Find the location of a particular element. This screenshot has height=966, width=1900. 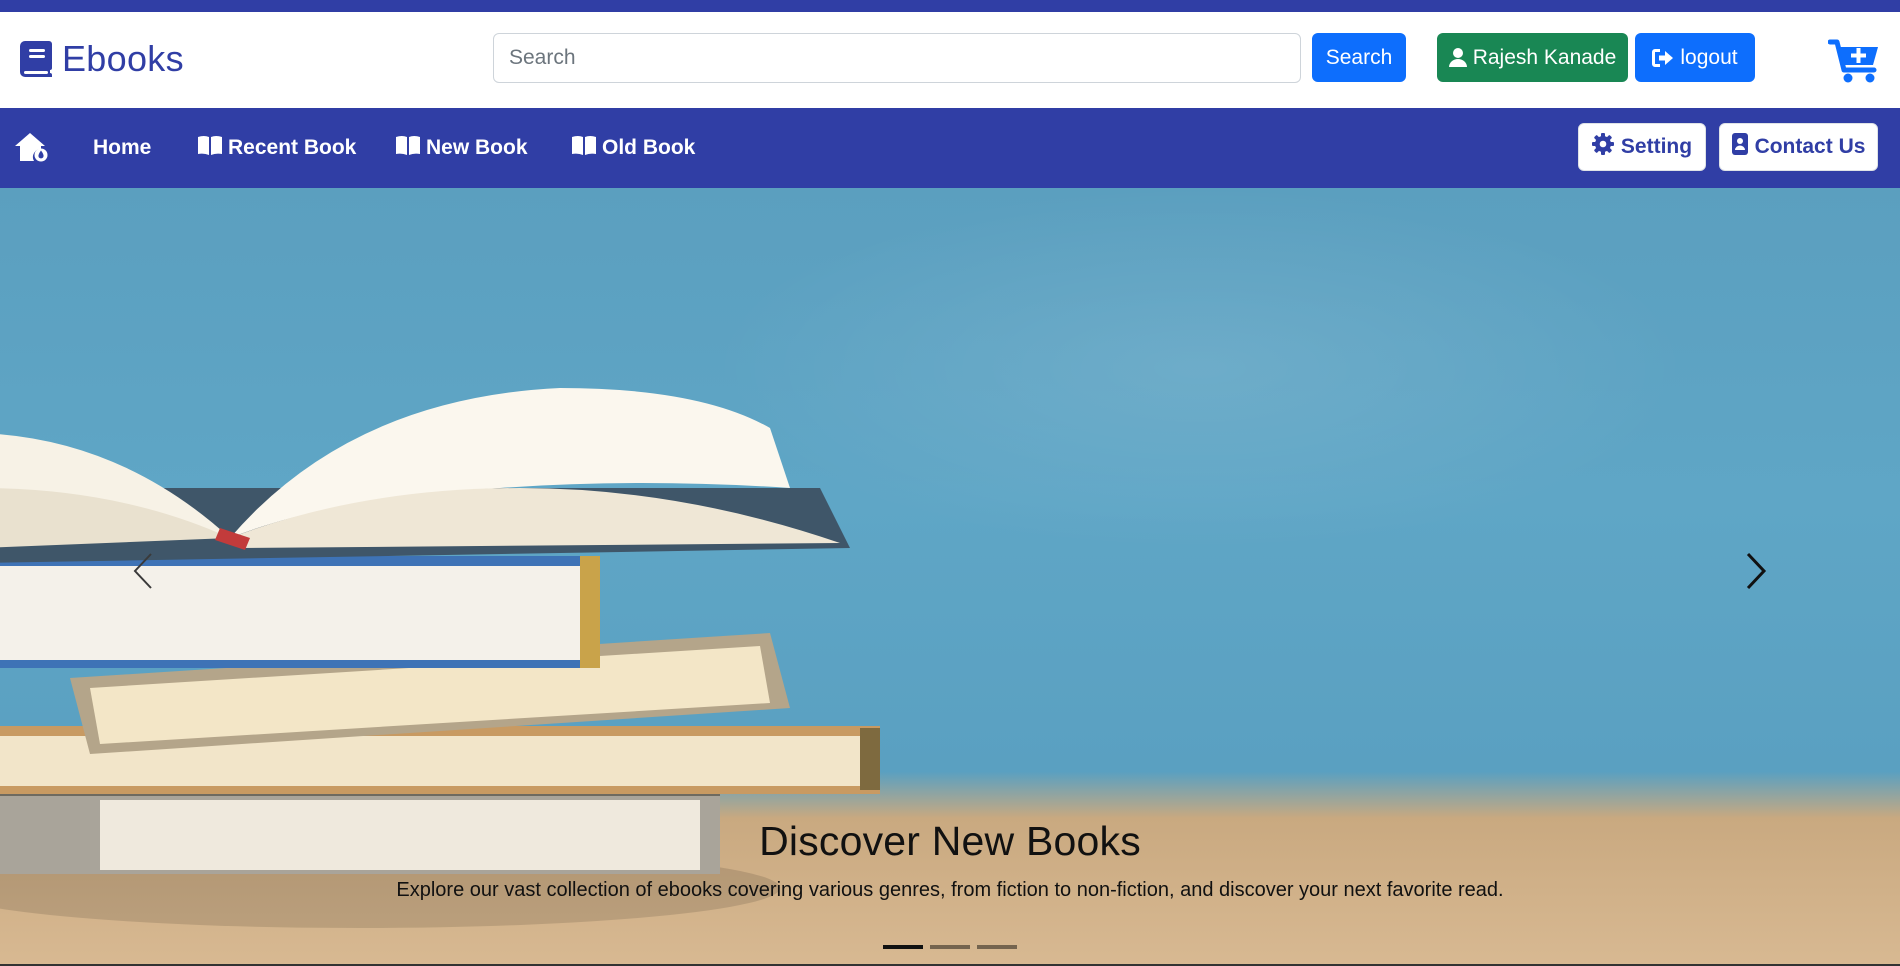

carousel-indicators is located at coordinates (950, 947).